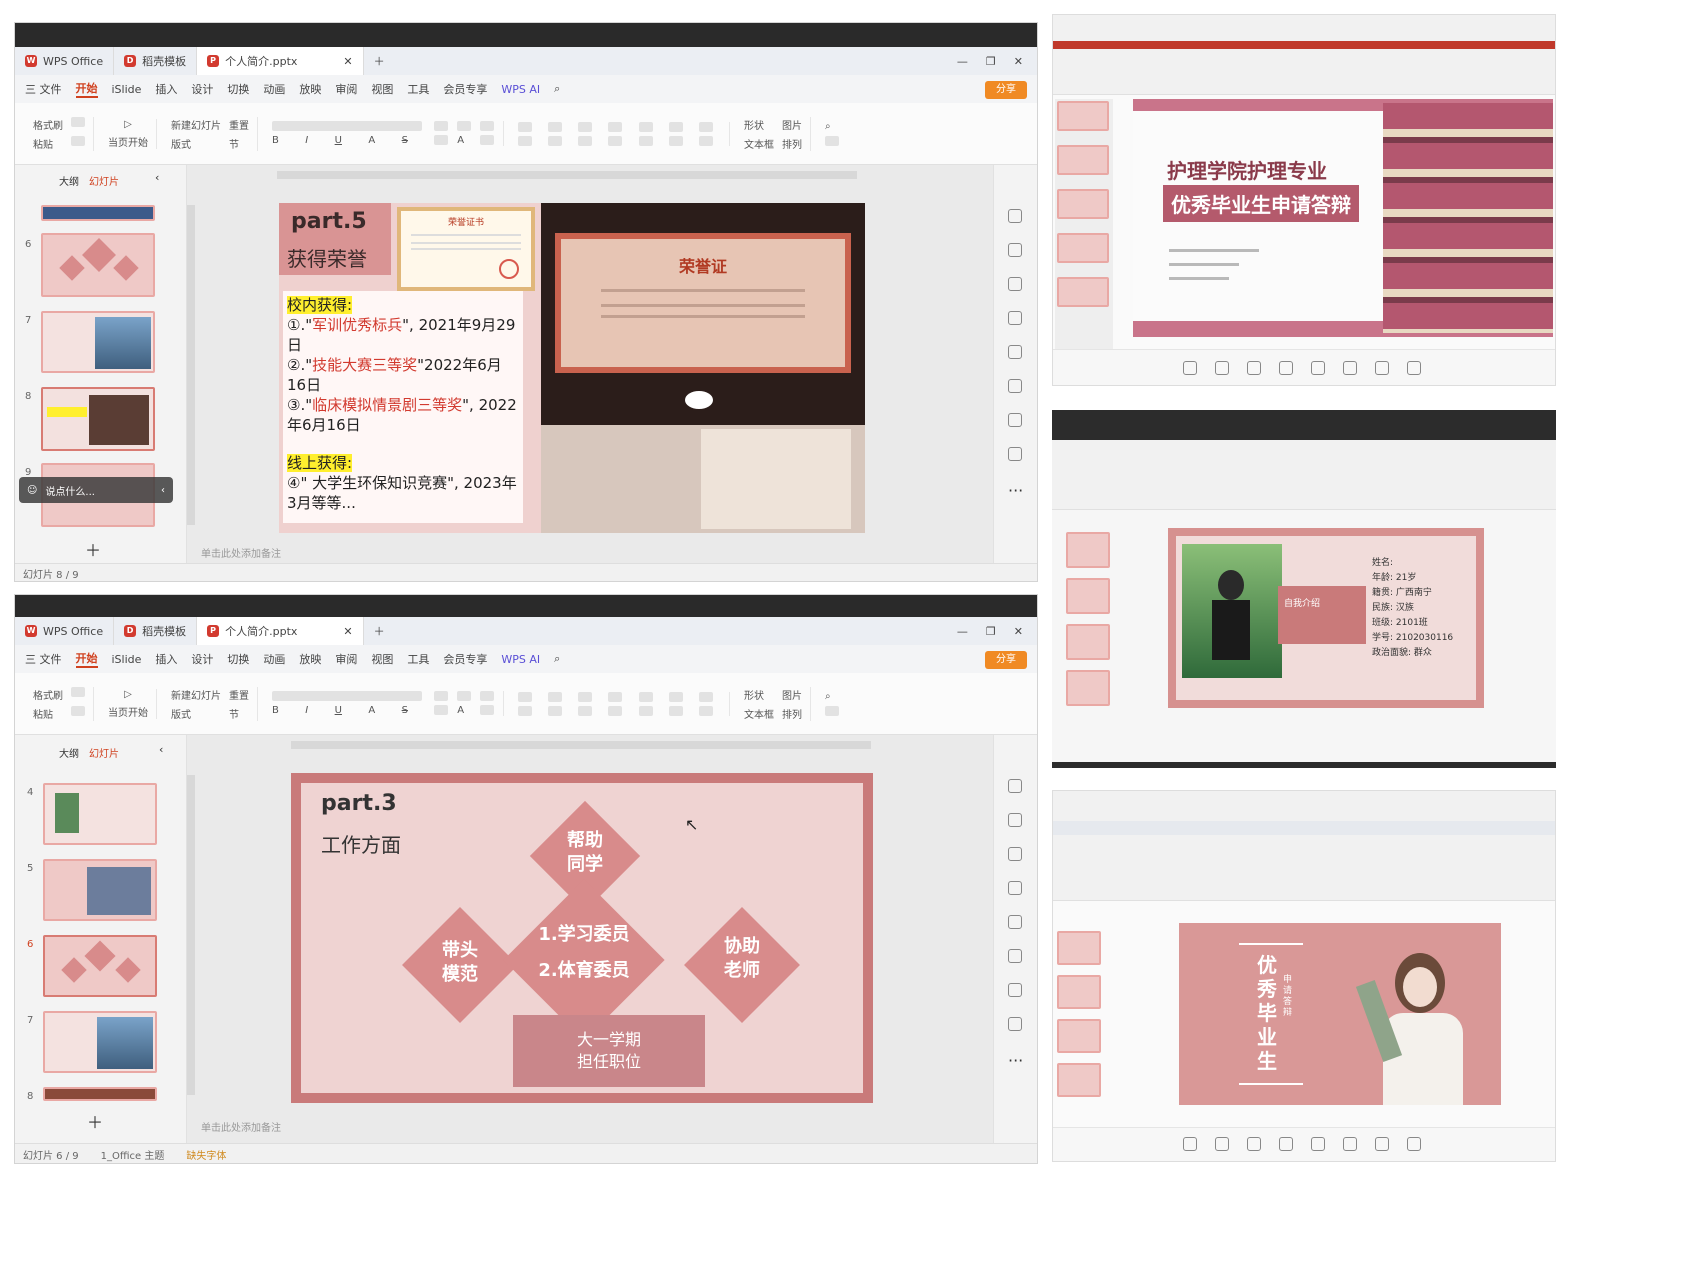 The width and height of the screenshot is (1706, 1279). Describe the element at coordinates (379, 61) in the screenshot. I see `new-tab-button: ＋` at that location.